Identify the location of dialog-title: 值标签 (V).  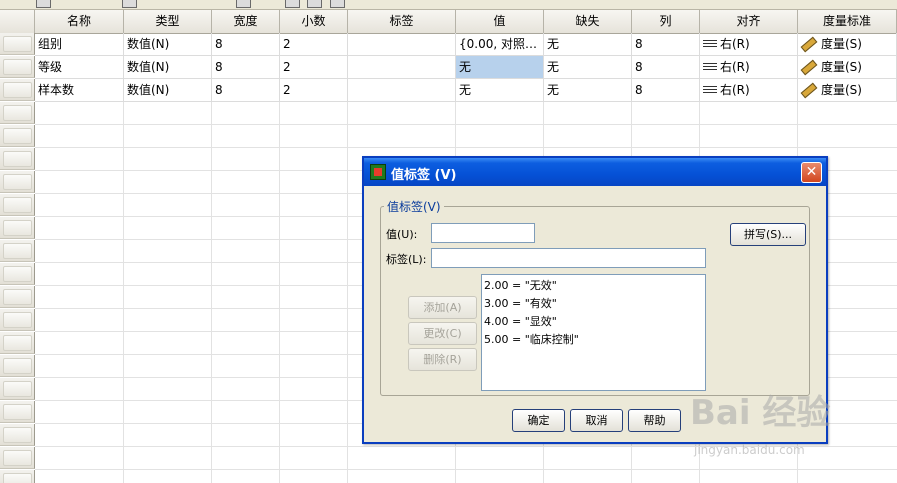
(424, 175).